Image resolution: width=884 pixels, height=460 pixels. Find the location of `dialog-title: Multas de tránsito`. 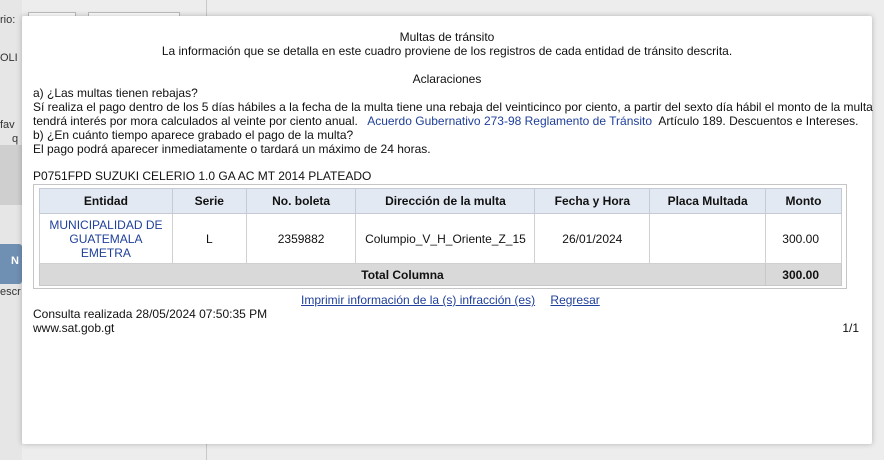

dialog-title: Multas de tránsito is located at coordinates (447, 37).